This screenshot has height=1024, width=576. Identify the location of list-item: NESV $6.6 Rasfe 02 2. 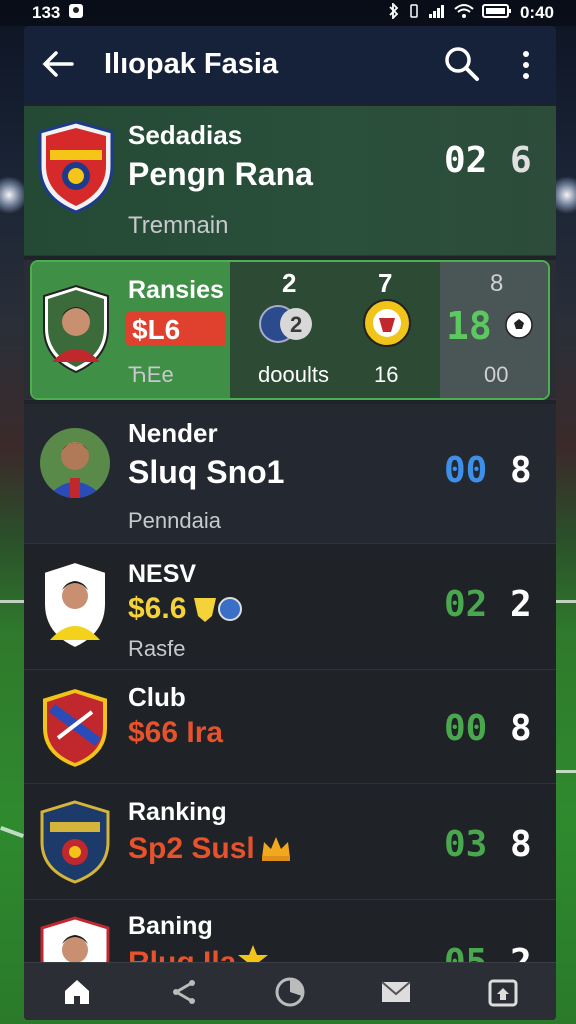
(290, 608).